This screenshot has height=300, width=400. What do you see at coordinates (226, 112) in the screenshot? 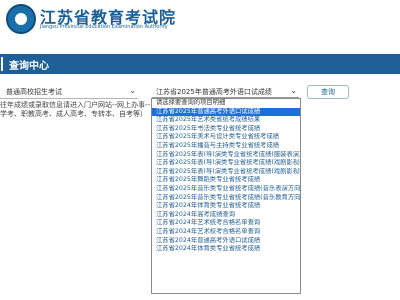
I see `dropdown-option: 江苏省2025年普通高考外语口试成绩` at bounding box center [226, 112].